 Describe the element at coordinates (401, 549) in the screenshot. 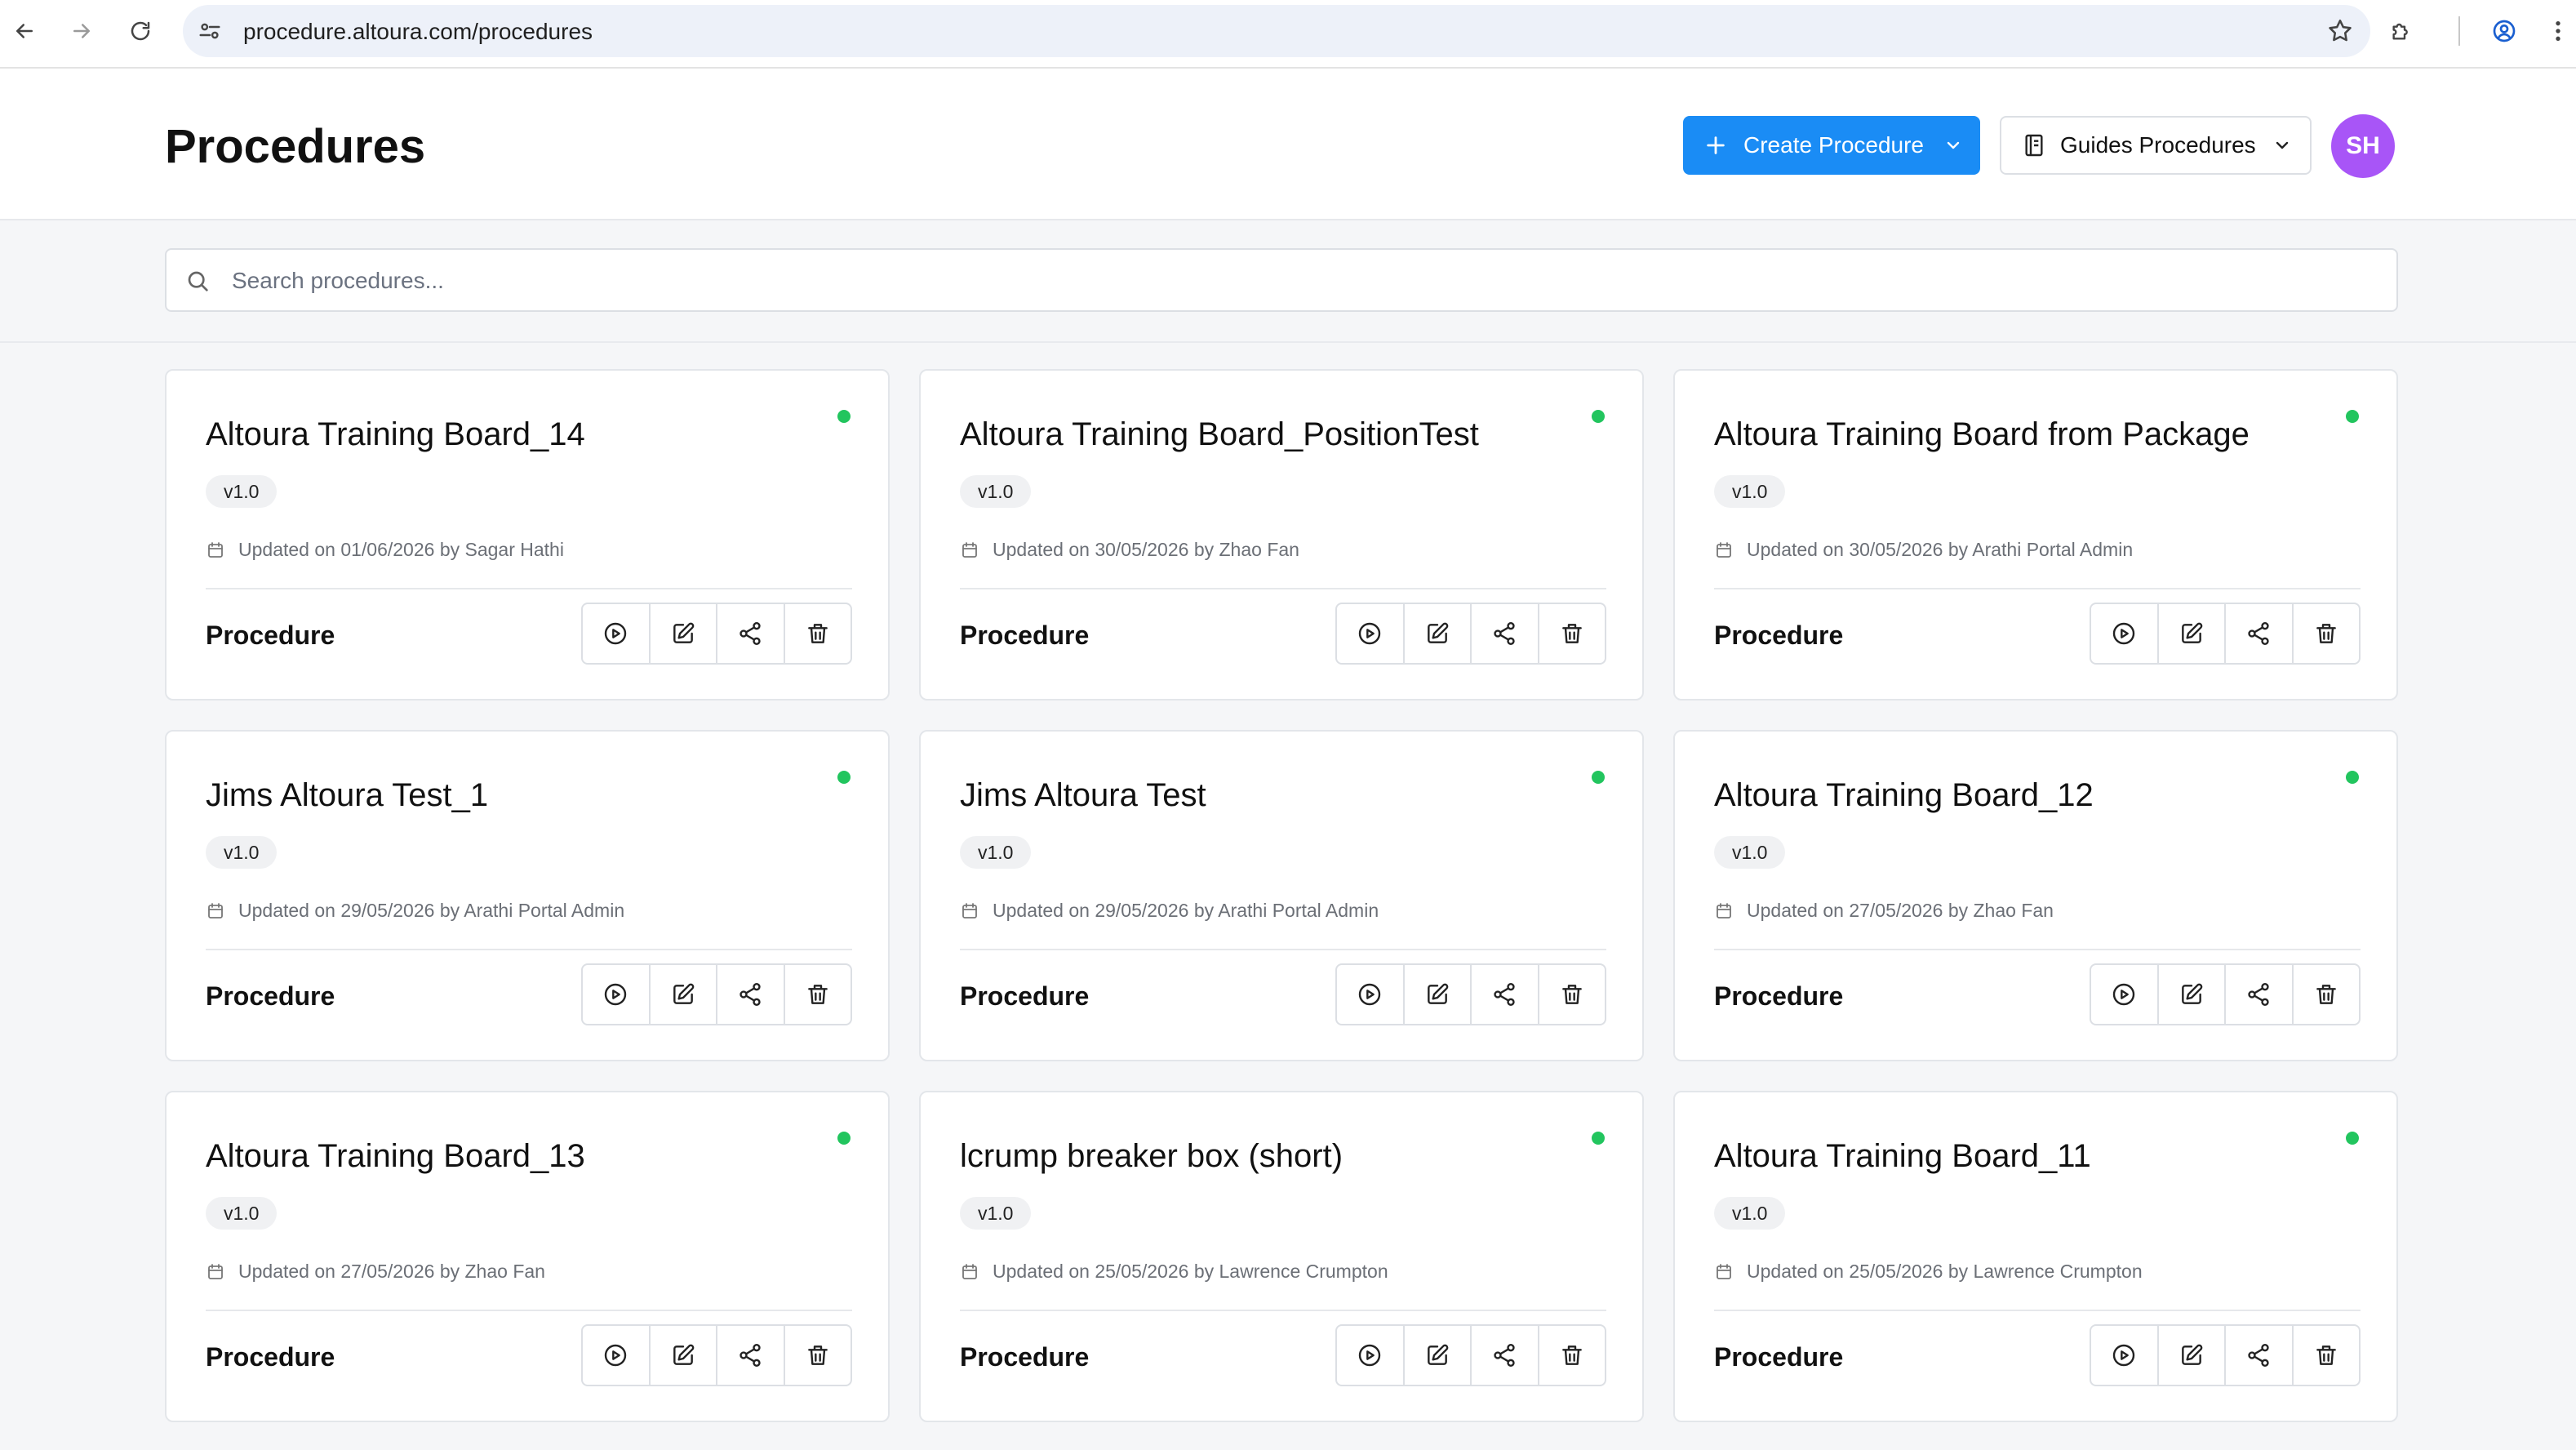

I see `updated-text: Updated on 01/06/2026 by Sagar Hathi` at that location.